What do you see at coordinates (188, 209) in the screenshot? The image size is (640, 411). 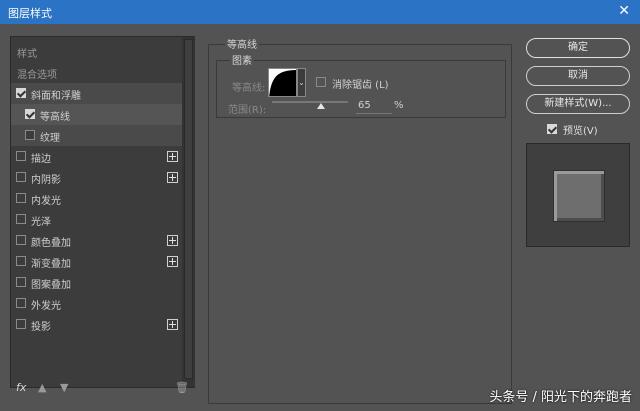 I see `scroll-thumb` at bounding box center [188, 209].